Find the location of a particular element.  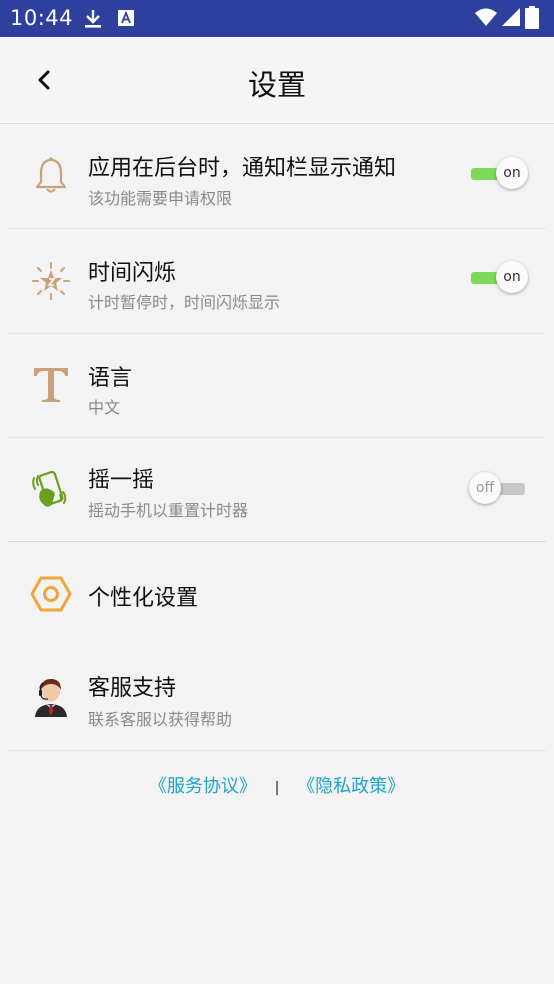

setting-subtitle: 该功能需要申请权限 is located at coordinates (160, 198).